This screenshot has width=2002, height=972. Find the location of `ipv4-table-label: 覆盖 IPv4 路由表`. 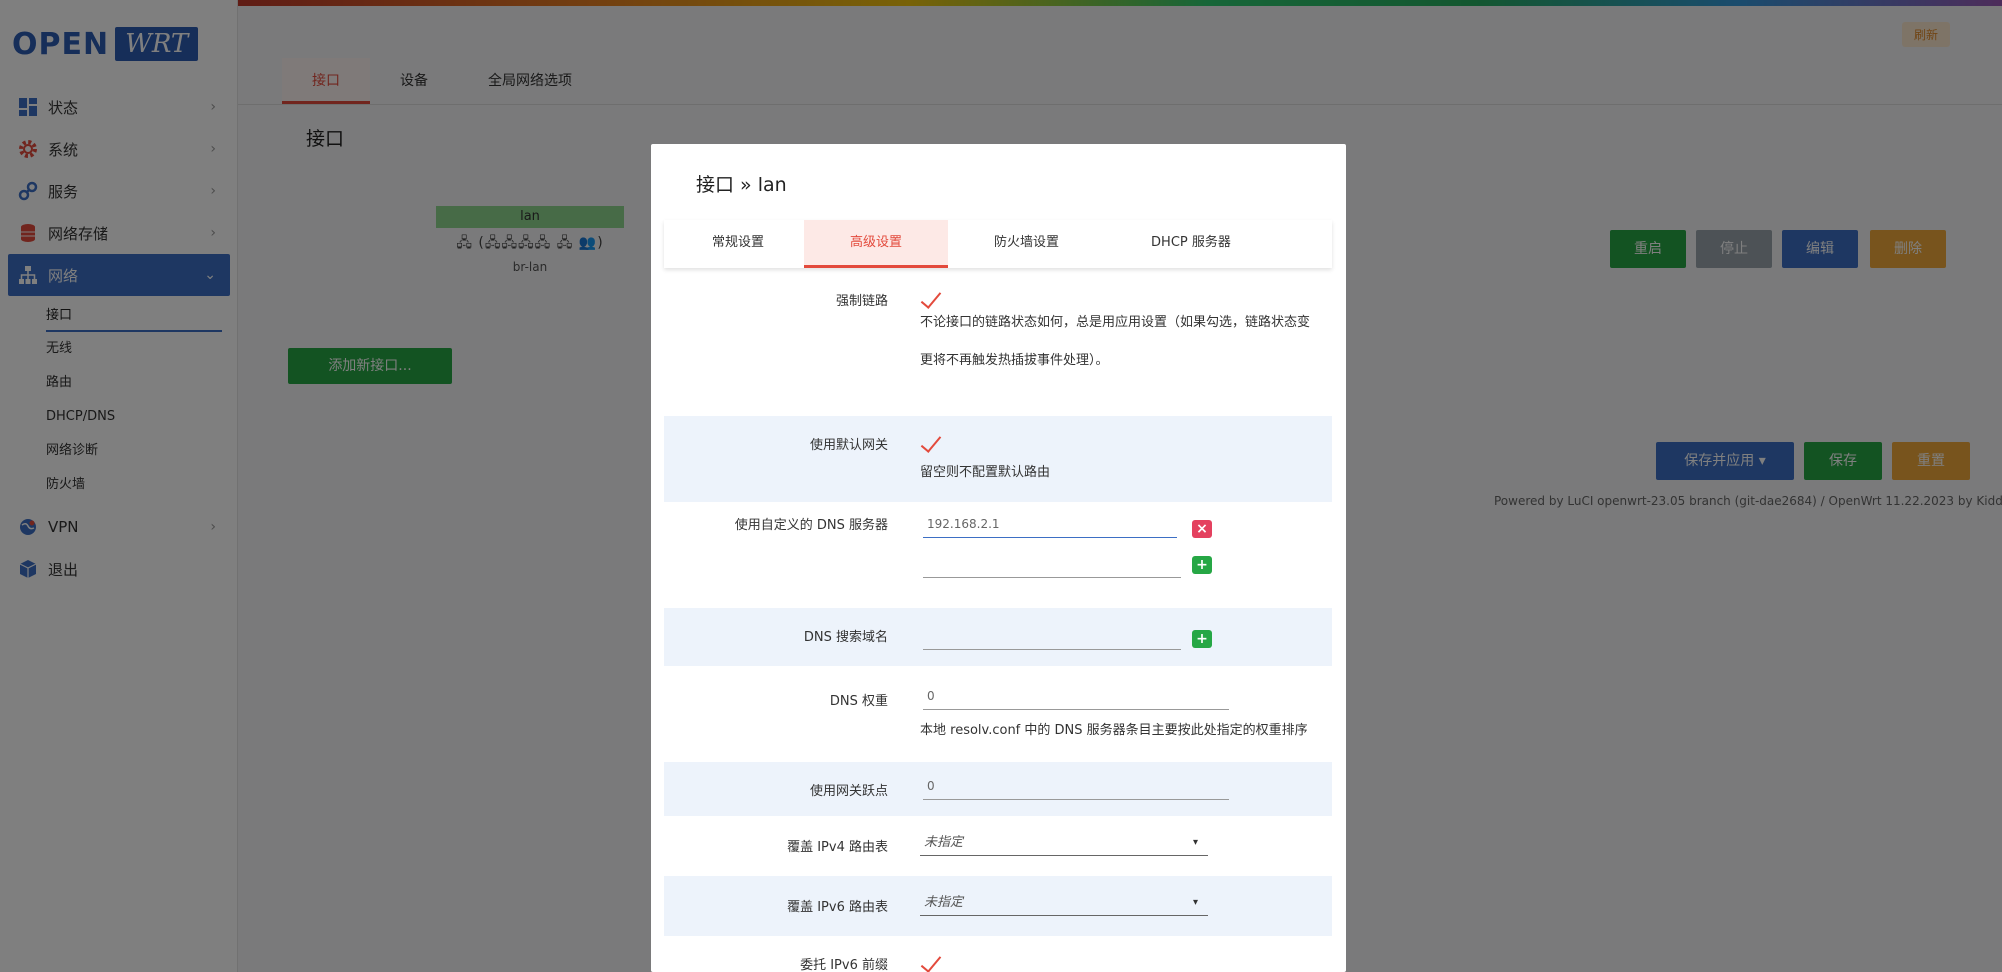

ipv4-table-label: 覆盖 IPv4 路由表 is located at coordinates (837, 847).